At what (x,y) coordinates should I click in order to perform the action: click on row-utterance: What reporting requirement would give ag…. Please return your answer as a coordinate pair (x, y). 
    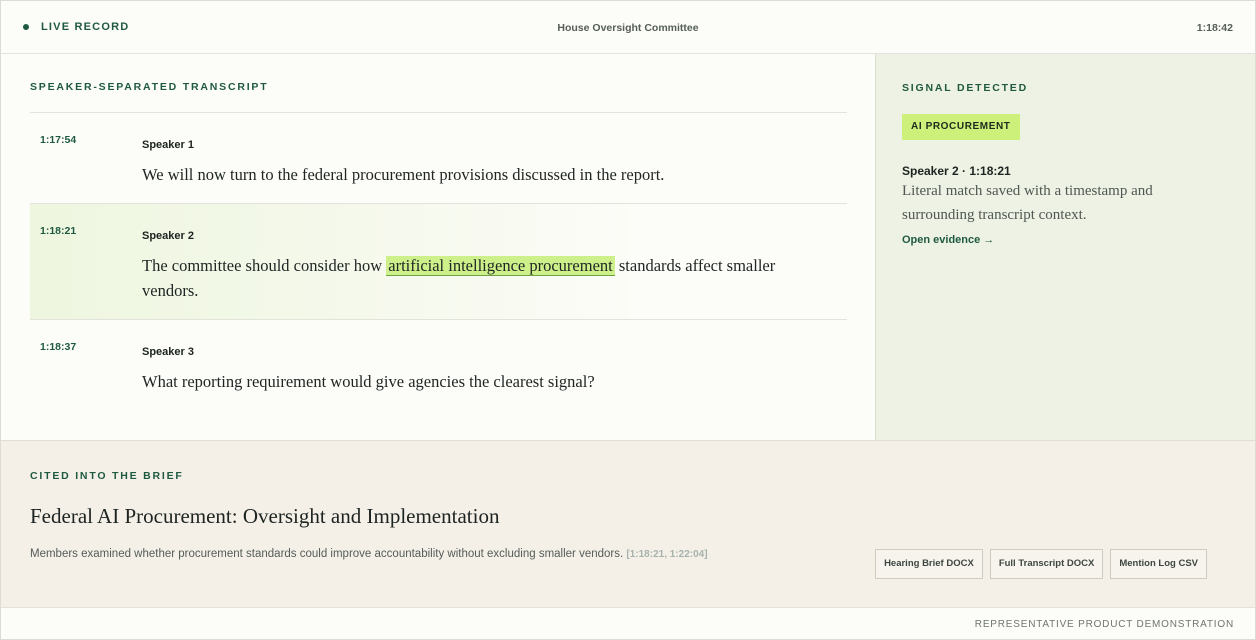
    Looking at the image, I should click on (368, 381).